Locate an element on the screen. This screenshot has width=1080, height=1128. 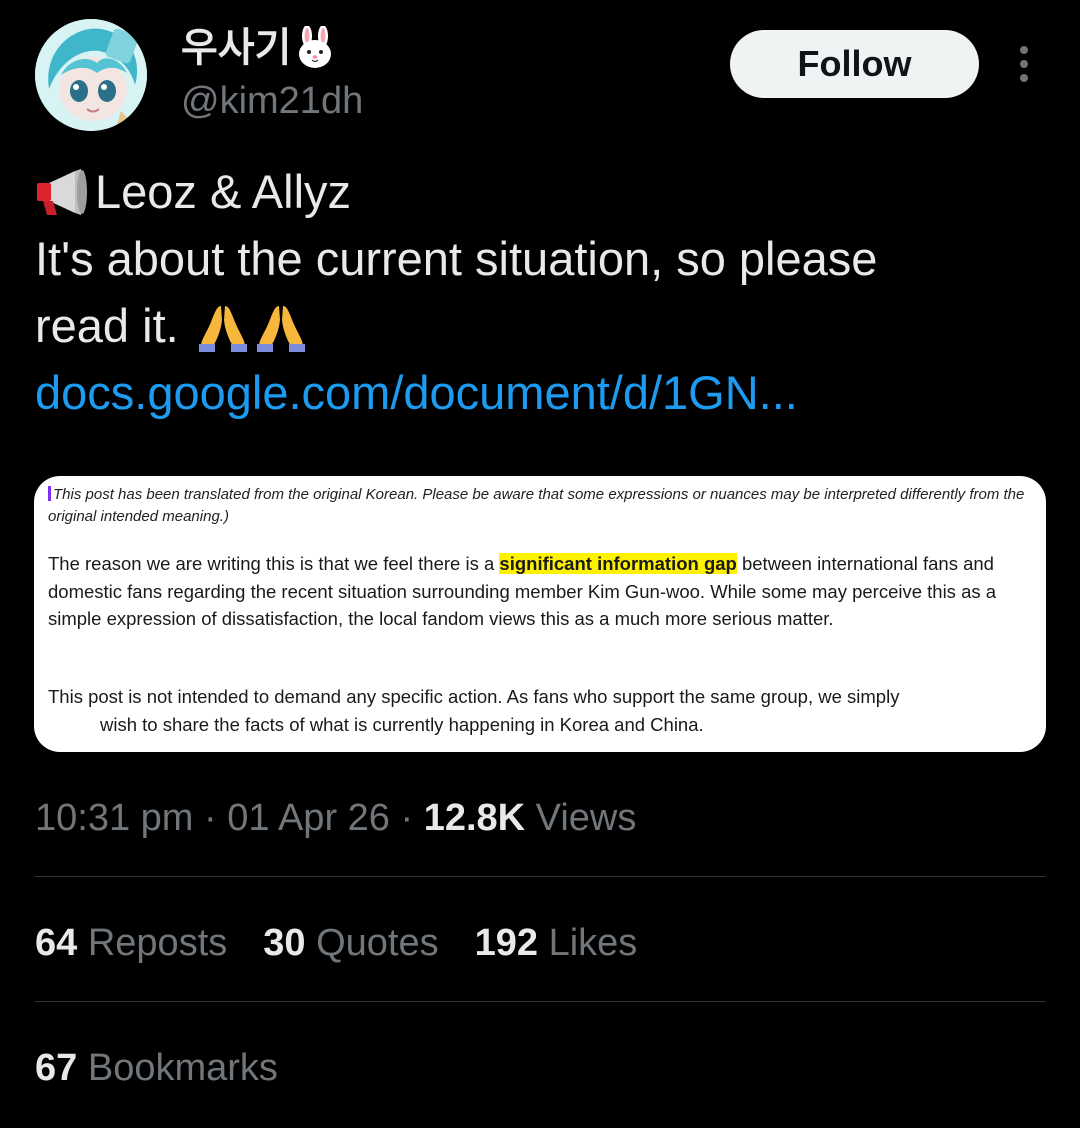
follow-button: Follow is located at coordinates (854, 64).